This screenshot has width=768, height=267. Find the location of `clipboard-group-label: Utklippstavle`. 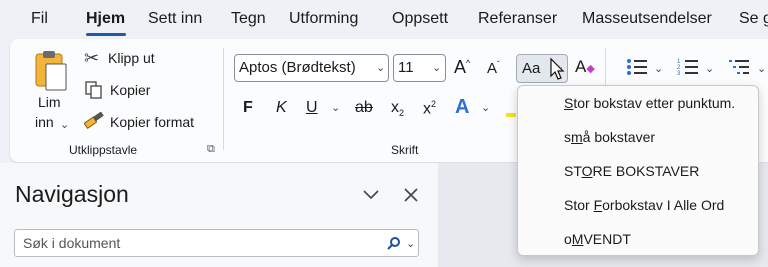

clipboard-group-label: Utklippstavle is located at coordinates (103, 150).